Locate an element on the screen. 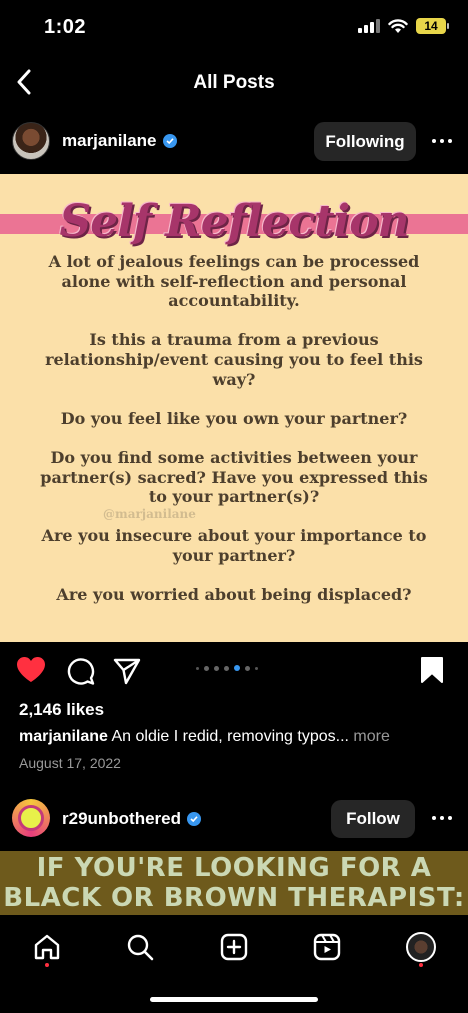 The width and height of the screenshot is (468, 1013). share-button is located at coordinates (127, 671).